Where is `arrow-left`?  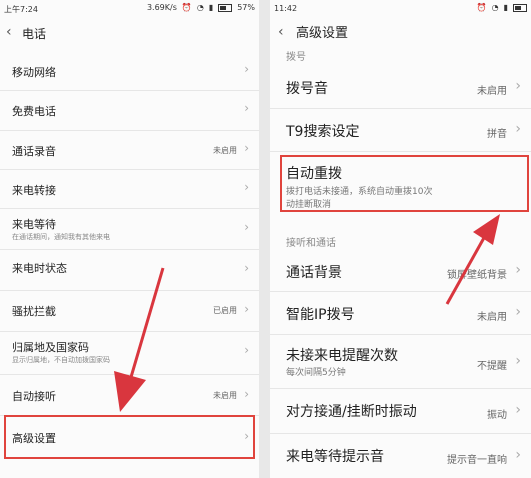 arrow-left is located at coordinates (139, 339).